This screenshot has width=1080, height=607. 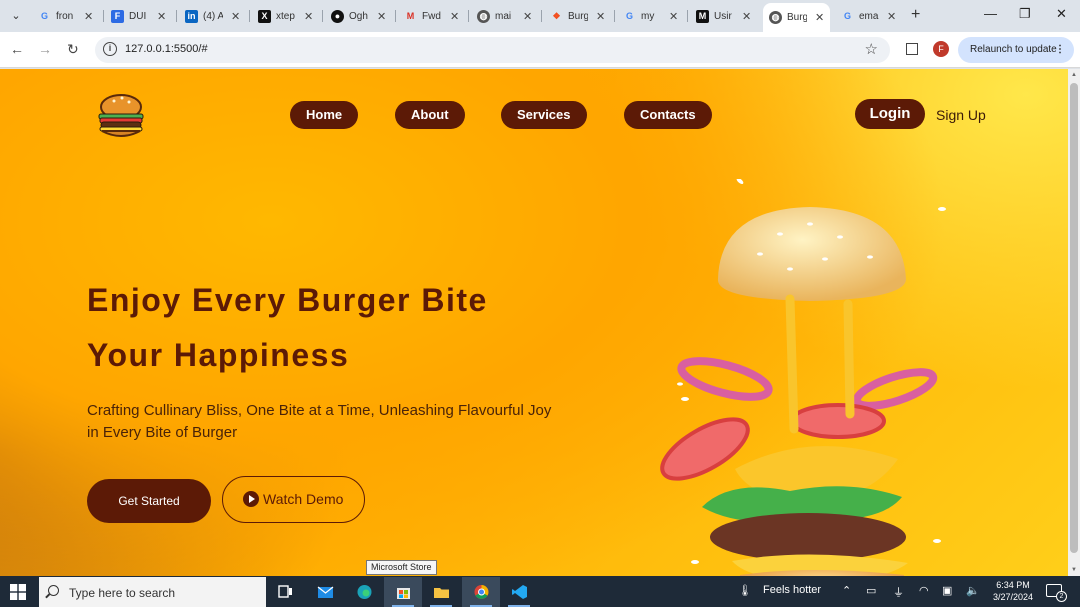 I want to click on thermometer-icon: 🌡, so click(x=745, y=590).